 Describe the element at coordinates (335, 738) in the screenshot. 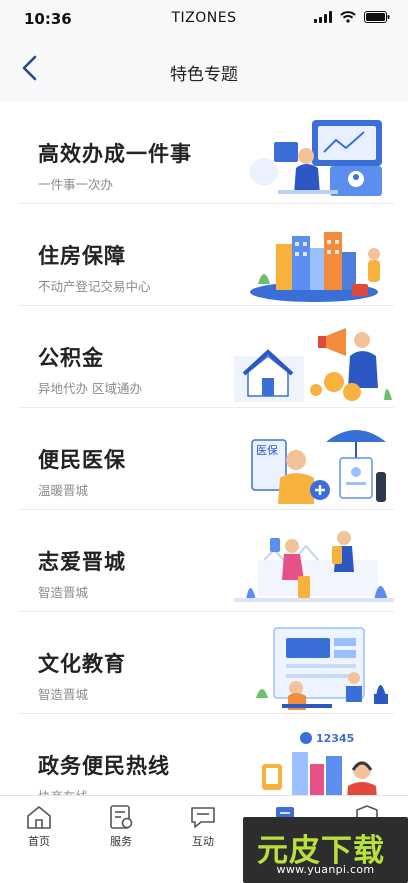

I see `hotline-number-label: 12345` at that location.